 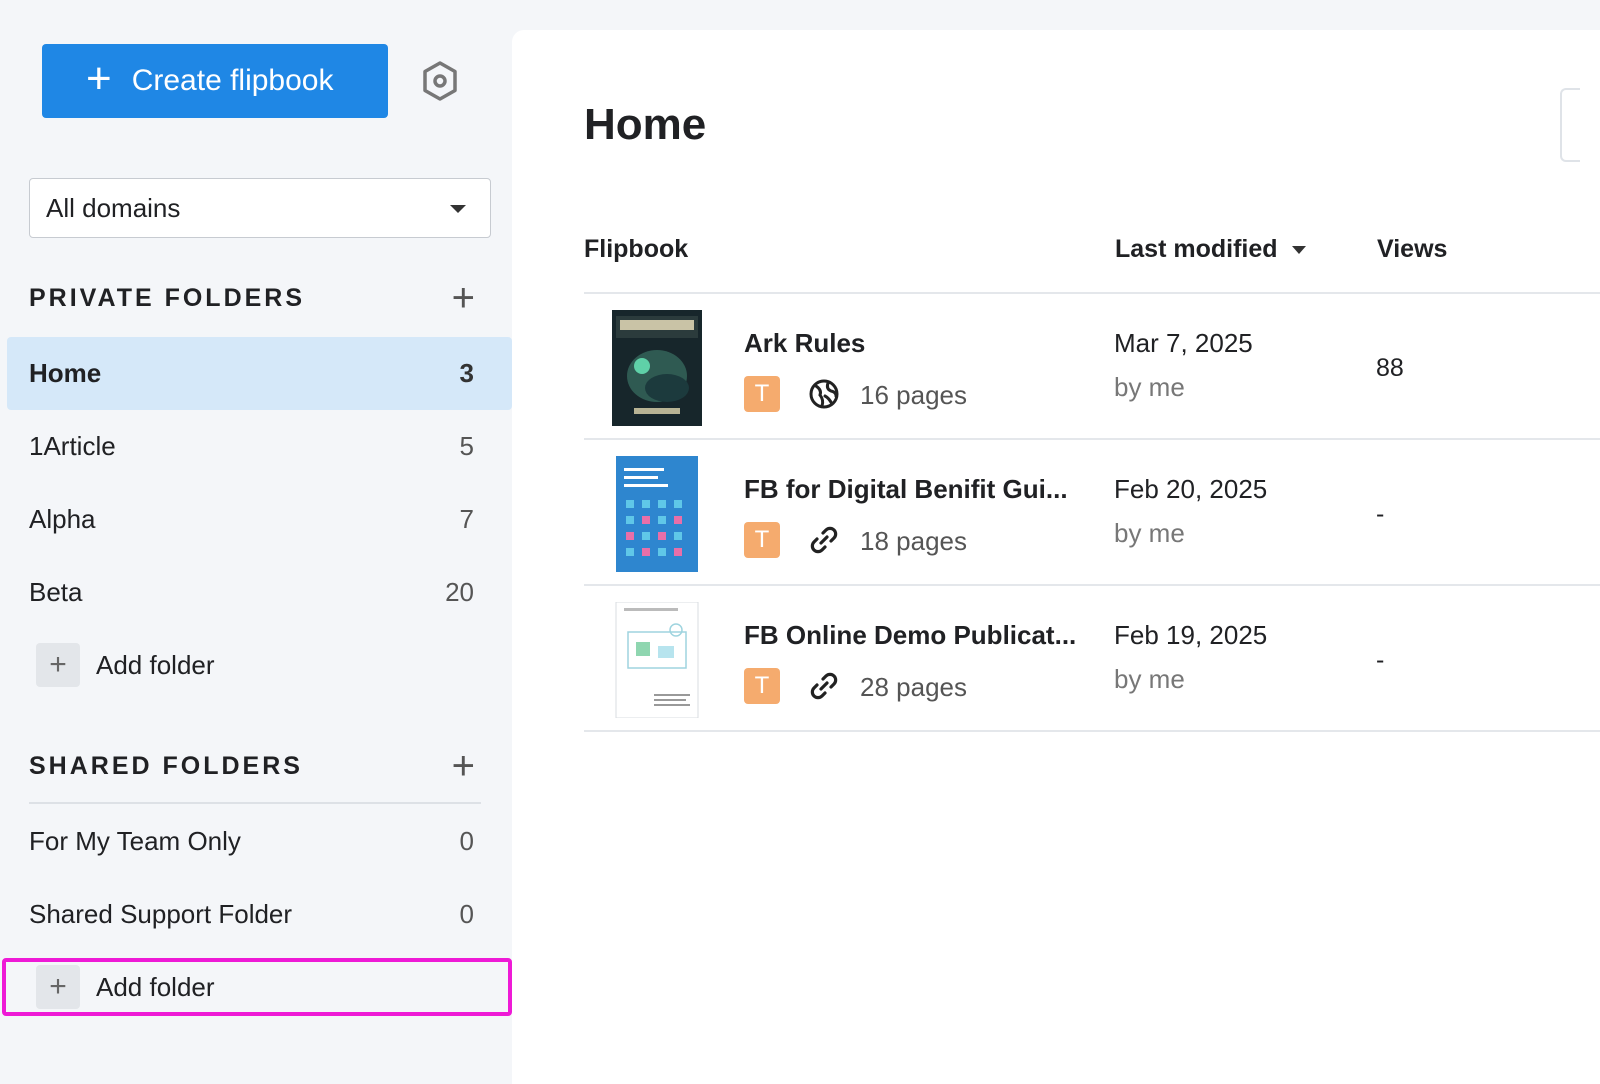 What do you see at coordinates (913, 687) in the screenshot?
I see `page-count: 28 pages` at bounding box center [913, 687].